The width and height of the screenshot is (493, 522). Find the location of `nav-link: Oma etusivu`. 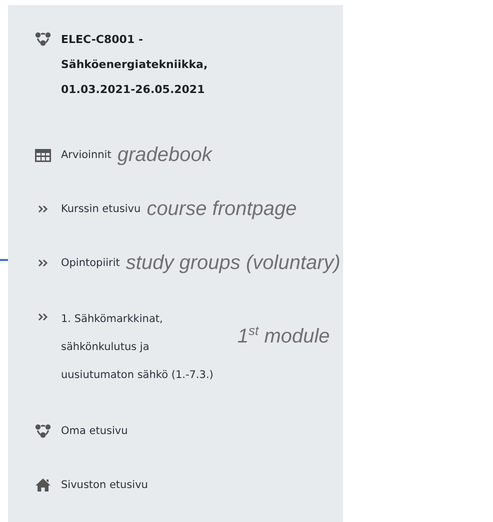

nav-link: Oma etusivu is located at coordinates (94, 431).